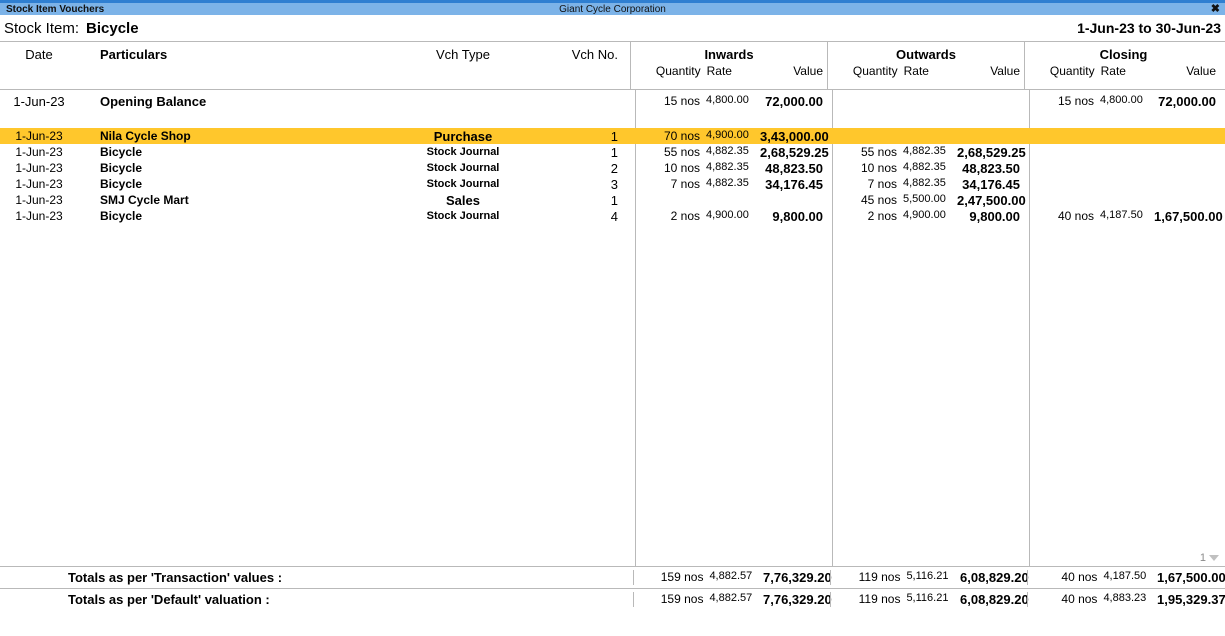 The width and height of the screenshot is (1225, 636). I want to click on opening-inwards-value: 72,000.00, so click(794, 101).